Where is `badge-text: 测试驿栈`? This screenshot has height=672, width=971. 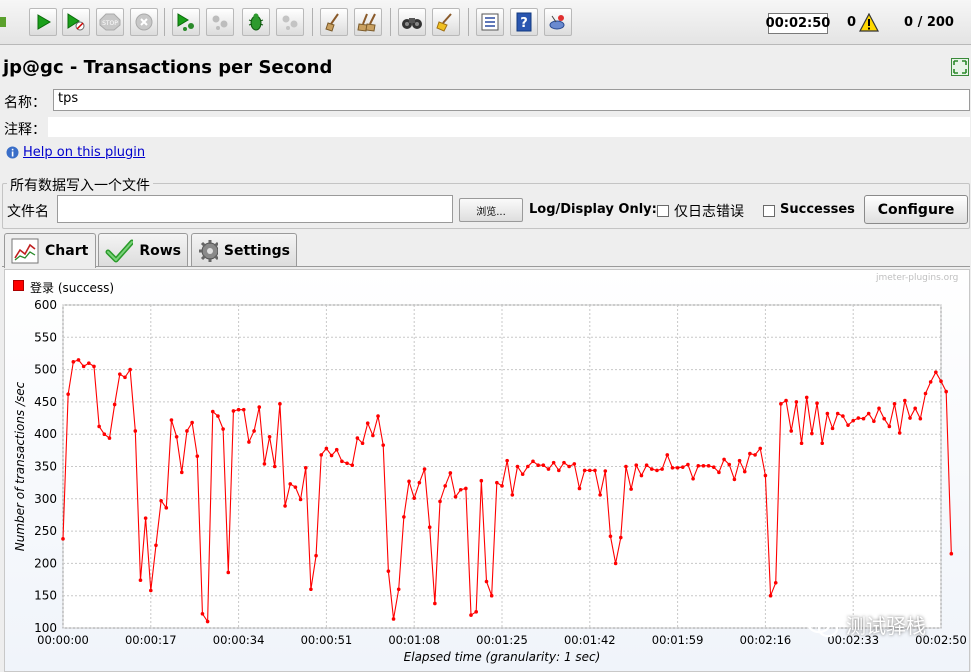
badge-text: 测试驿栈 is located at coordinates (886, 626).